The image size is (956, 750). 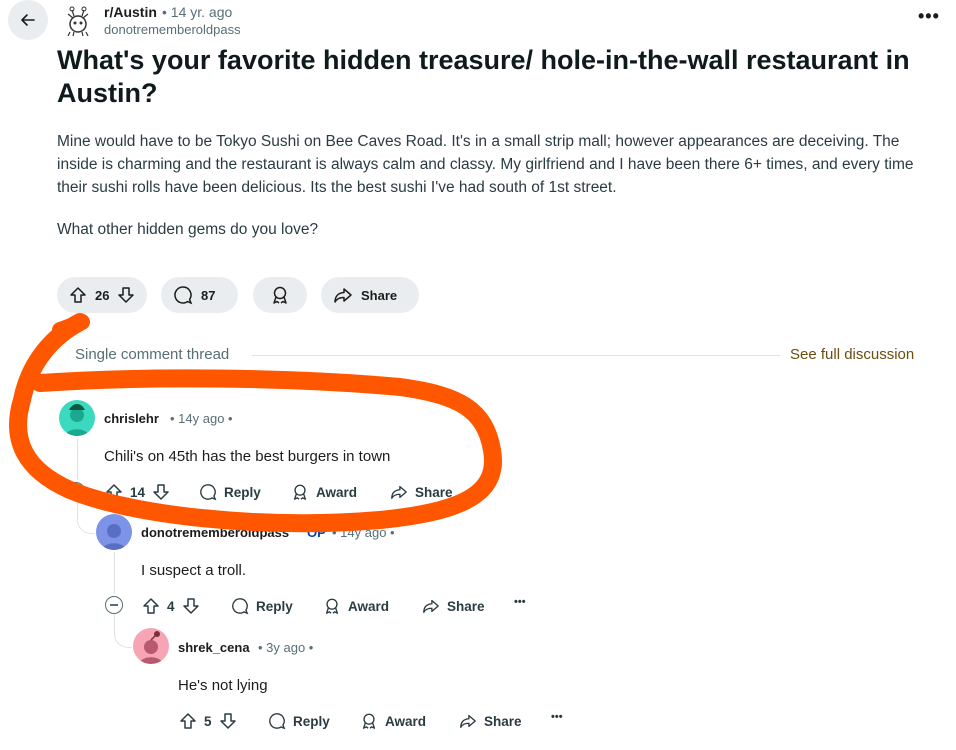 I want to click on comment-vote-group: 14, so click(x=137, y=492).